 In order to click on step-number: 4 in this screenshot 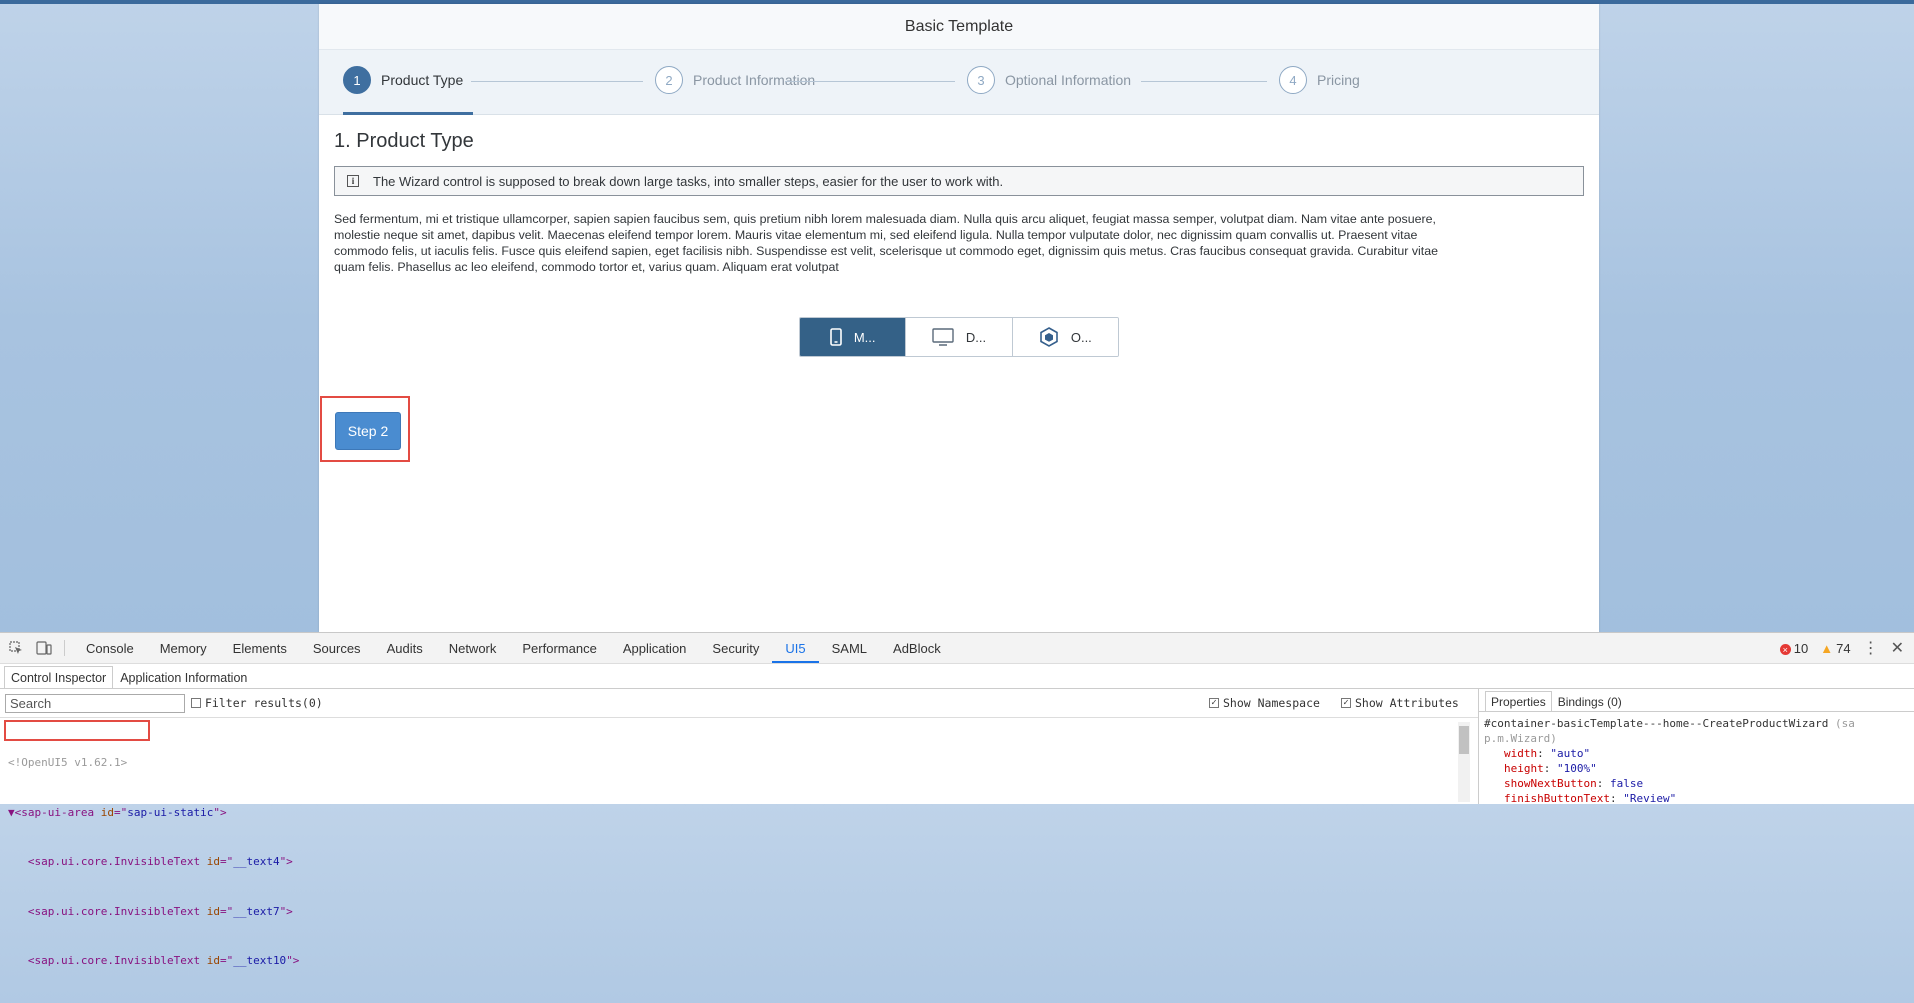, I will do `click(1293, 80)`.